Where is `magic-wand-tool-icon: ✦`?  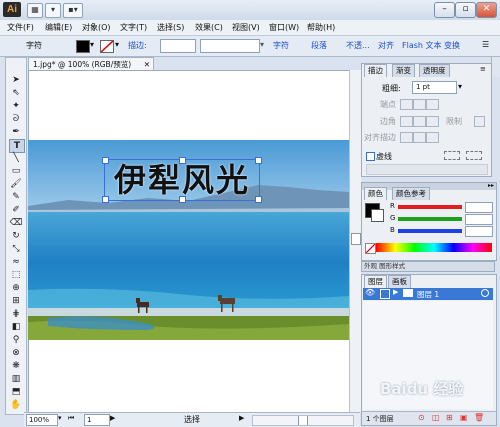
magic-wand-tool-icon: ✦ is located at coordinates (16, 106).